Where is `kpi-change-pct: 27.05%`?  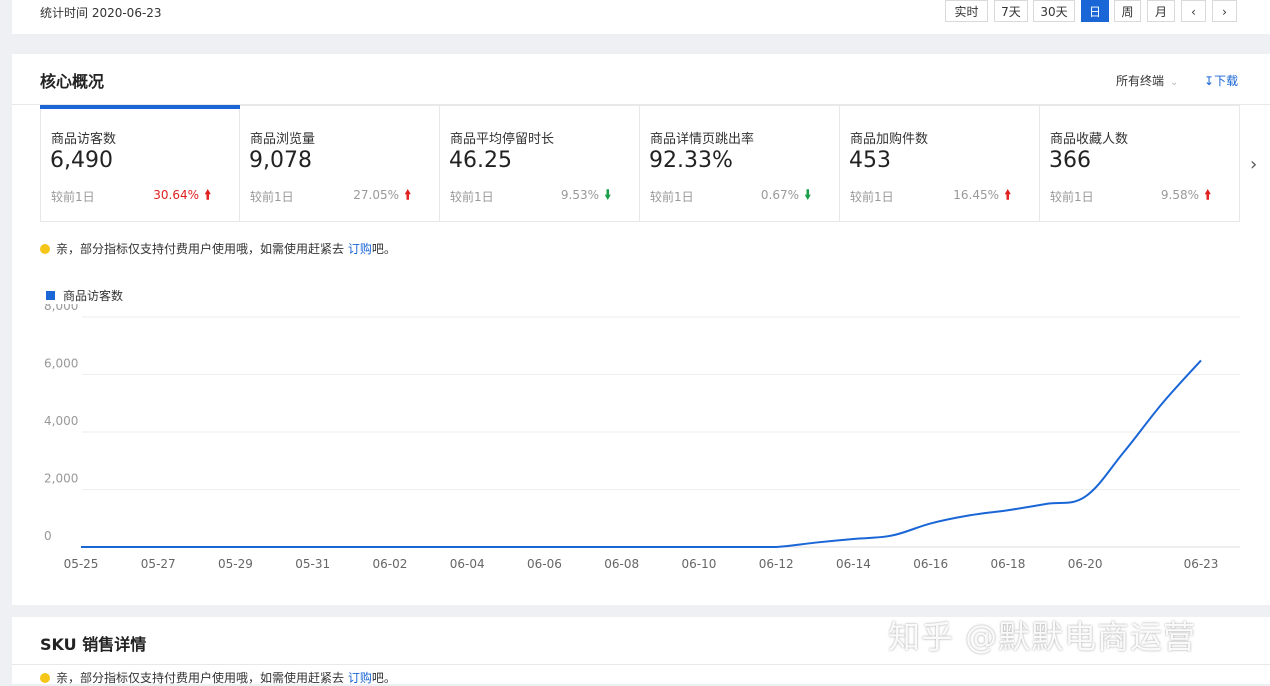
kpi-change-pct: 27.05% is located at coordinates (376, 195).